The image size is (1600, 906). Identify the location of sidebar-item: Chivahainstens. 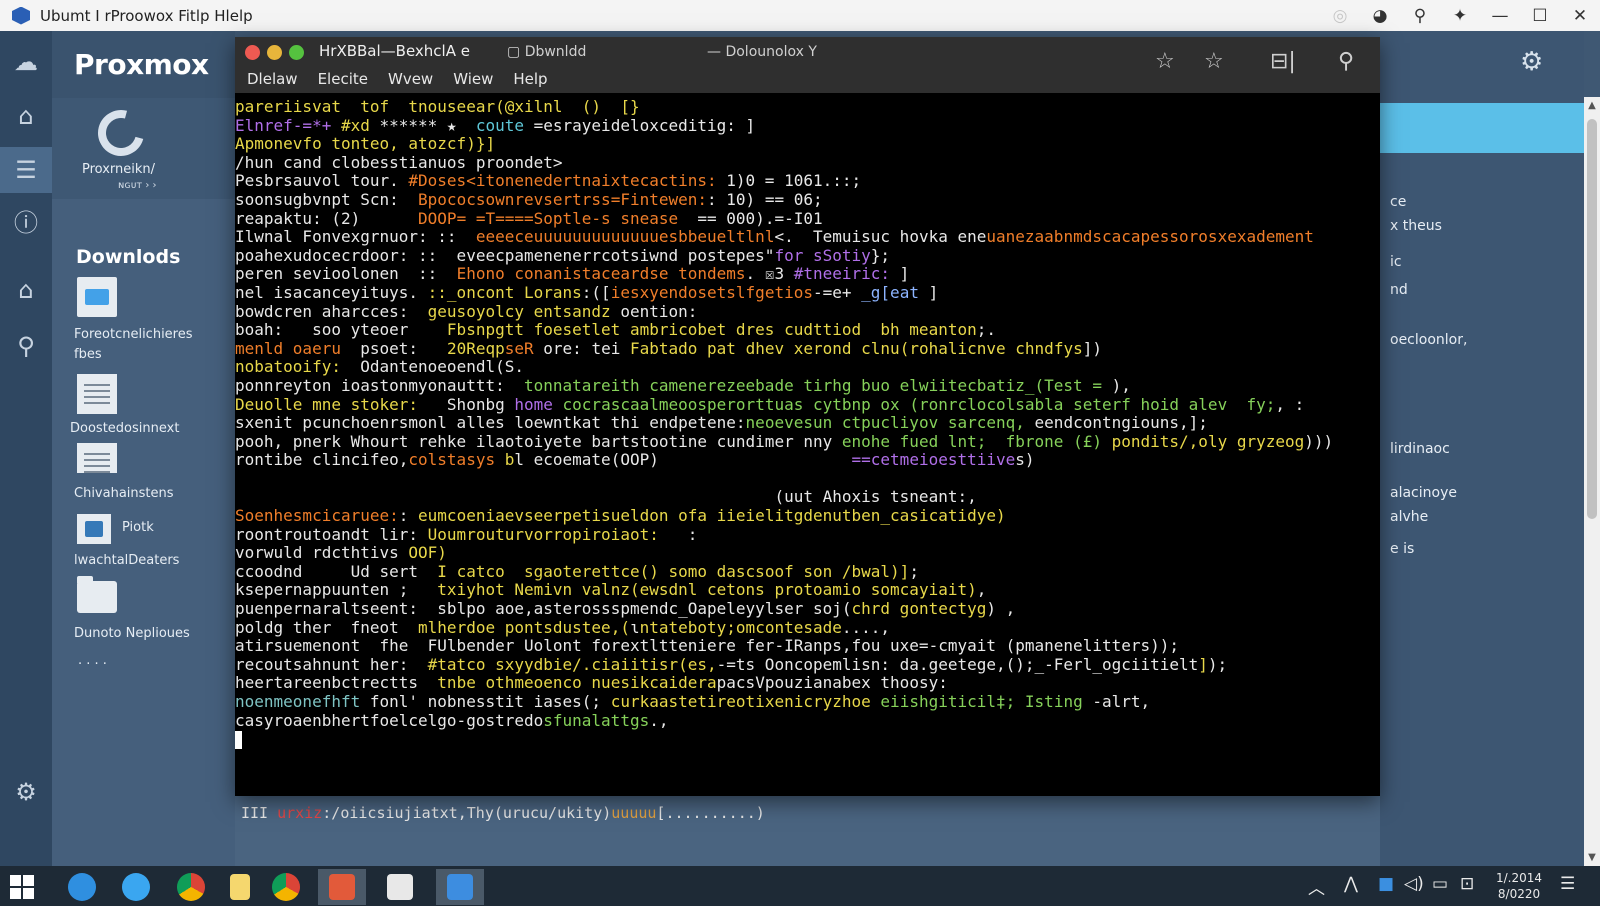
(149, 494).